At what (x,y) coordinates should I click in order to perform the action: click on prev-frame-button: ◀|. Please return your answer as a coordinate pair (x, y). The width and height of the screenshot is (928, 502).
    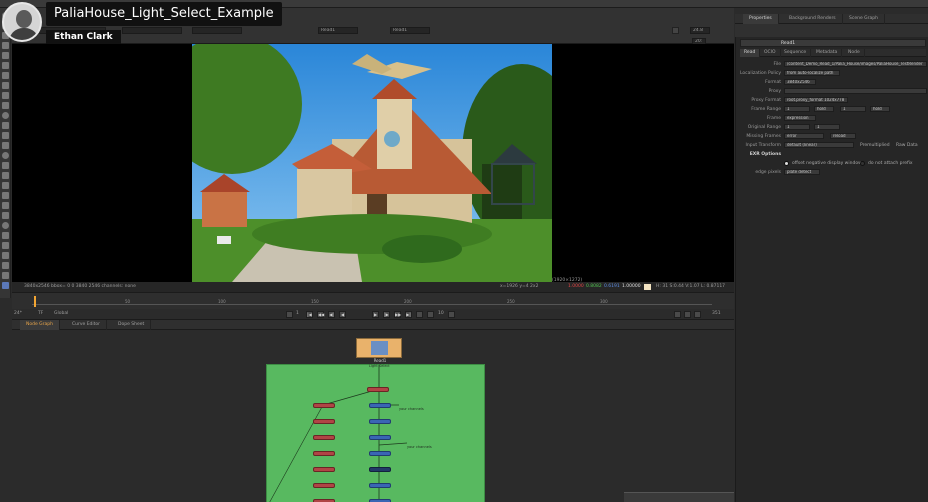
    Looking at the image, I should click on (331, 314).